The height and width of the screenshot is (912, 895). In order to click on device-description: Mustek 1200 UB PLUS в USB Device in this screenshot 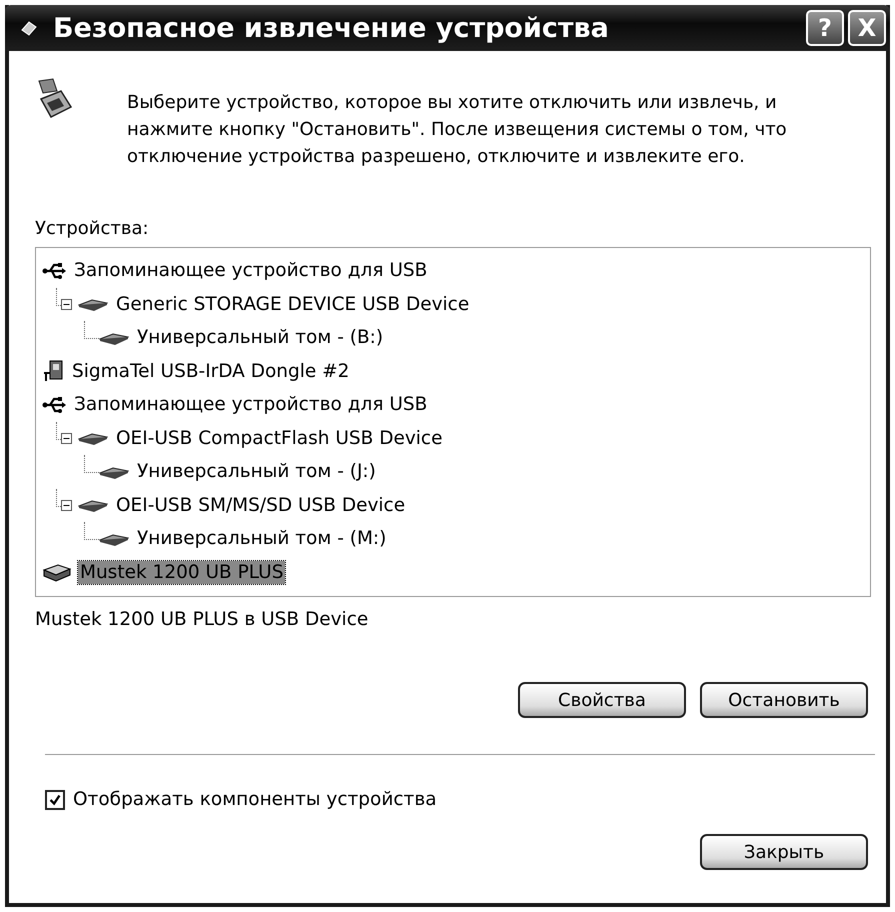, I will do `click(202, 619)`.